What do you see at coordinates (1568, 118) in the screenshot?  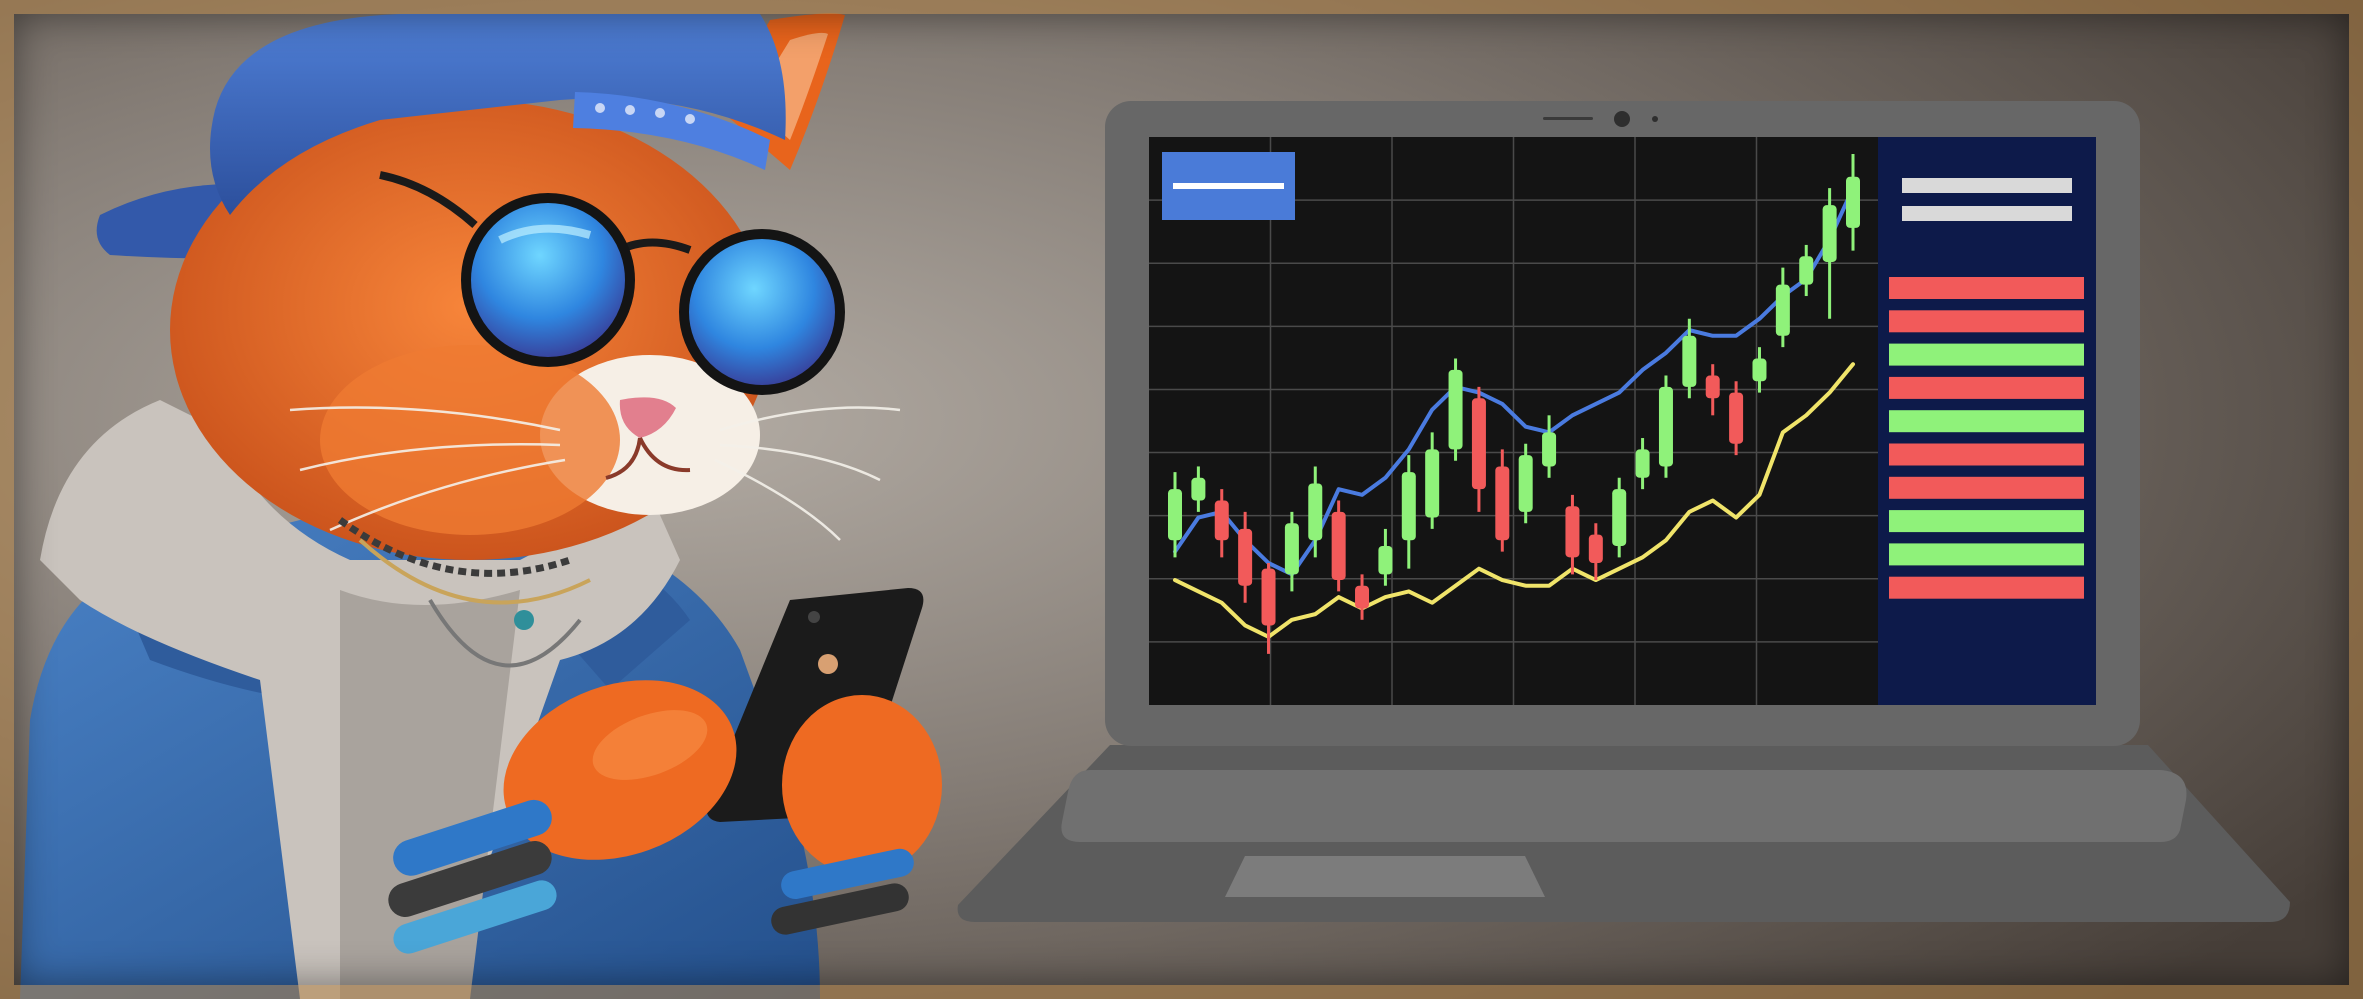 I see `webcam-bar` at bounding box center [1568, 118].